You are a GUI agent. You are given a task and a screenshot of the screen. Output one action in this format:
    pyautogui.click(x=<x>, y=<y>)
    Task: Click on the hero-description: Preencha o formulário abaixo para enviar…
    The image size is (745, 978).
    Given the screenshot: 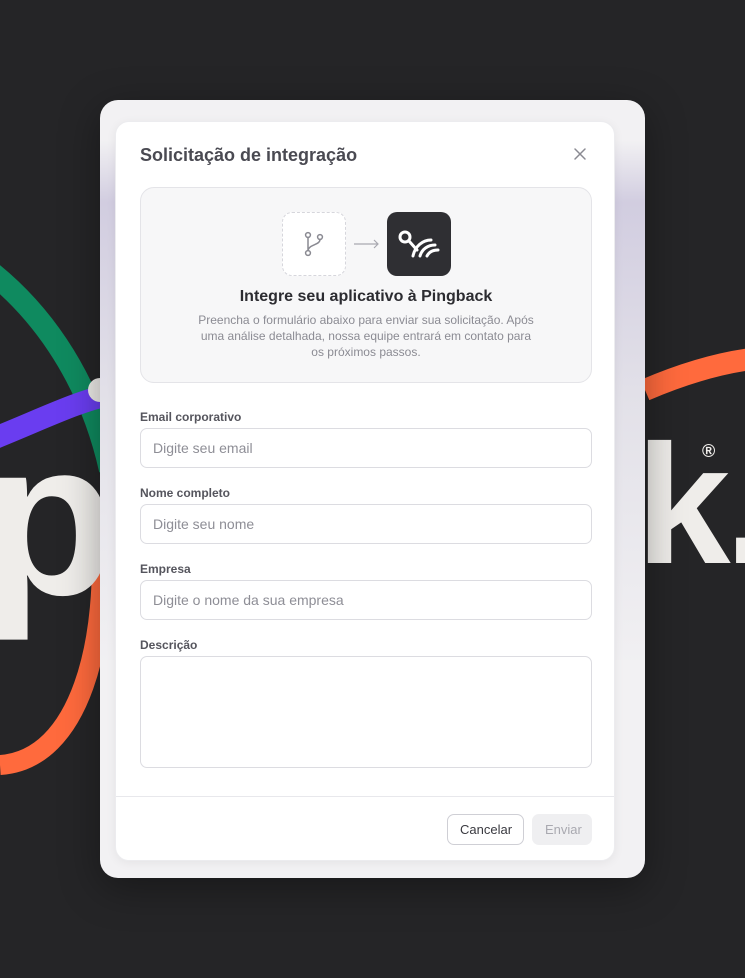 What is the action you would take?
    pyautogui.click(x=366, y=336)
    